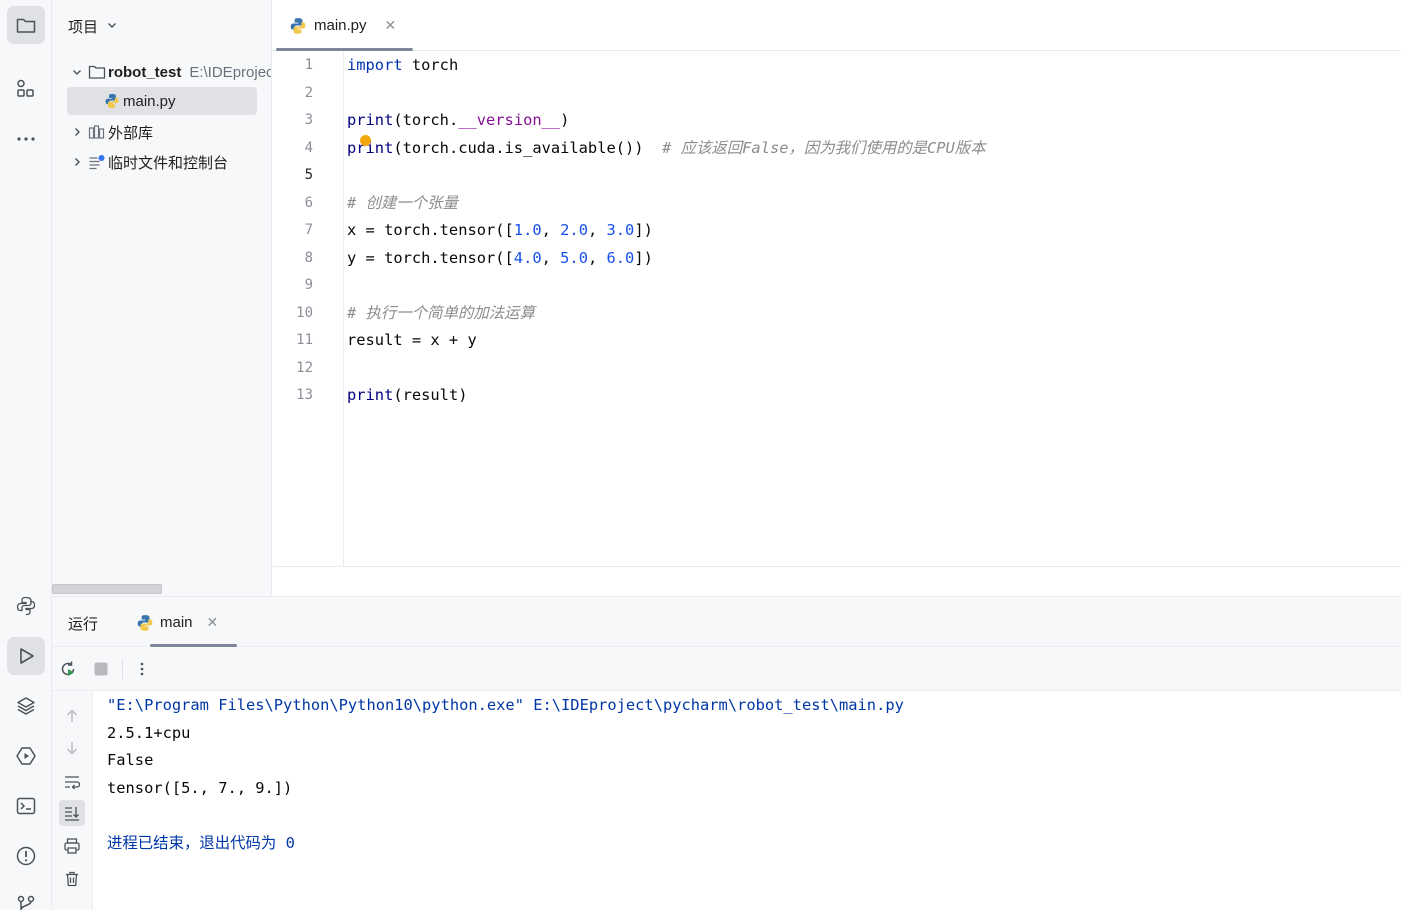 Image resolution: width=1401 pixels, height=910 pixels. What do you see at coordinates (26, 455) in the screenshot?
I see `tool-window-strip` at bounding box center [26, 455].